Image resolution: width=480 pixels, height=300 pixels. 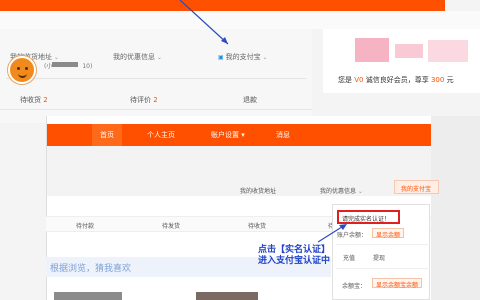 What do you see at coordinates (242, 135) in the screenshot?
I see `chevron-down-icon: ▾` at bounding box center [242, 135].